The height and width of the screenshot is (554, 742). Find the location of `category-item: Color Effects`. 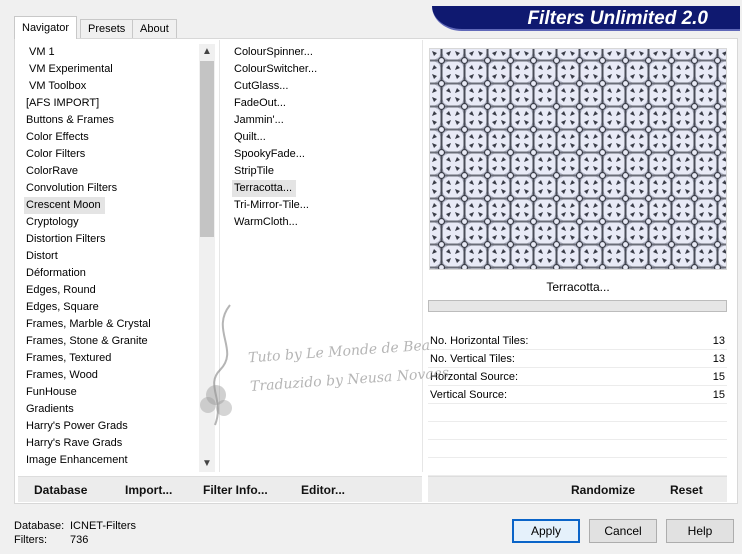

category-item: Color Effects is located at coordinates (112, 137).